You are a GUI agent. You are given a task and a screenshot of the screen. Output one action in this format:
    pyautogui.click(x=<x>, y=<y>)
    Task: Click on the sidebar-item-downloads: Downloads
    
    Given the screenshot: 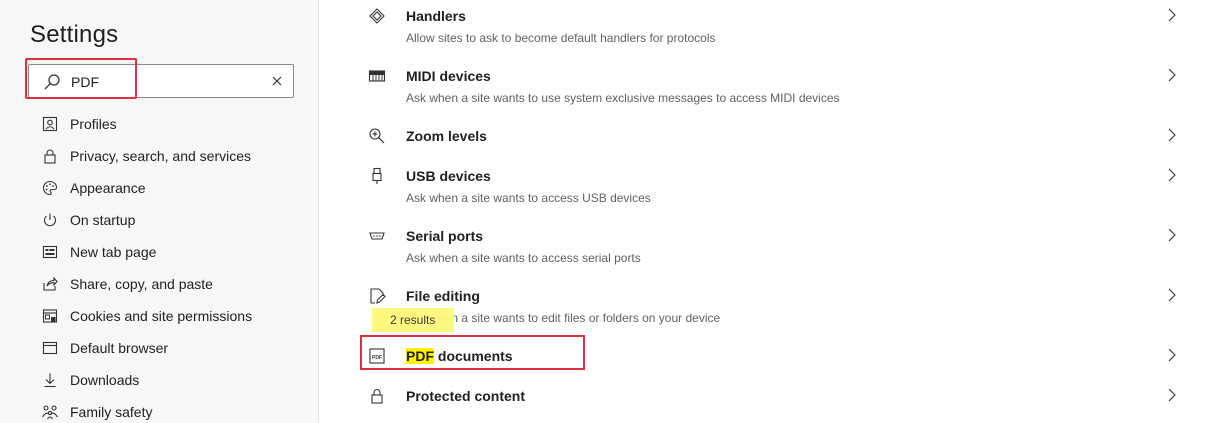 What is the action you would take?
    pyautogui.click(x=170, y=380)
    